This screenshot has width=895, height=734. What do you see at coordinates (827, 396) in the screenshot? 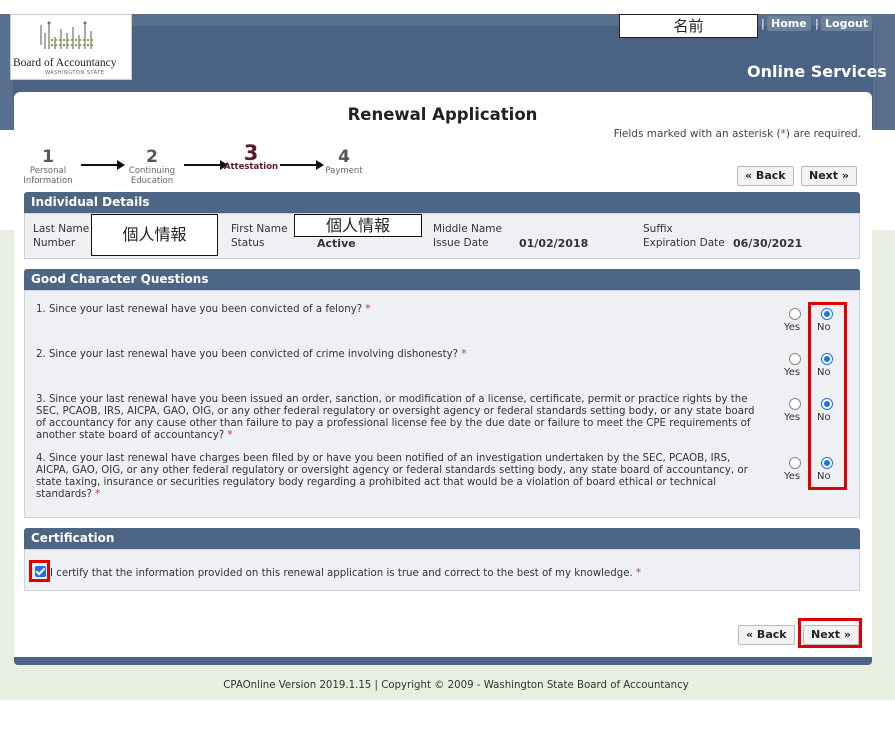
I see `no-answers-highlight` at bounding box center [827, 396].